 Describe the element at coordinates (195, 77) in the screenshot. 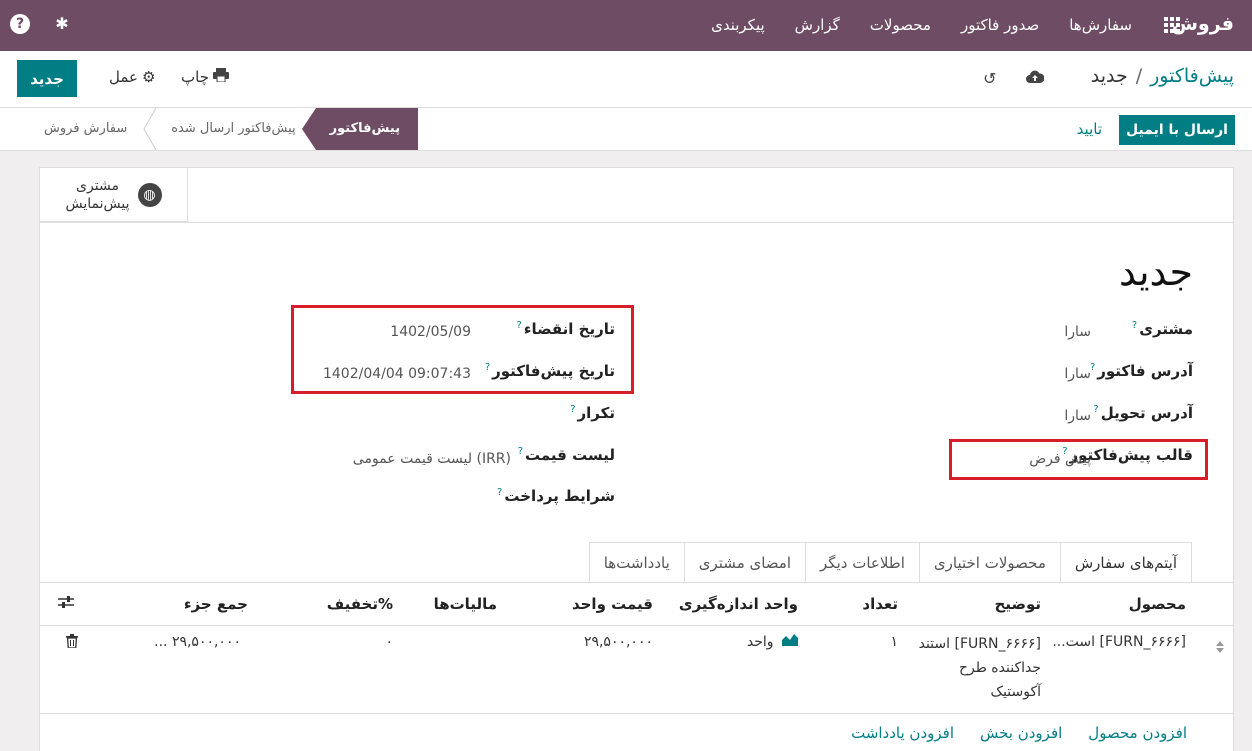

I see `print-label: چاپ` at that location.